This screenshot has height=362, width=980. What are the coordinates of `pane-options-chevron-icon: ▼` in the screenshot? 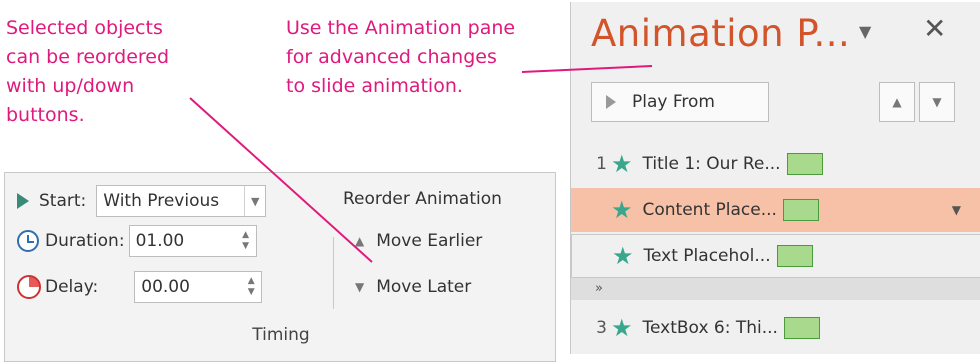 It's located at (865, 31).